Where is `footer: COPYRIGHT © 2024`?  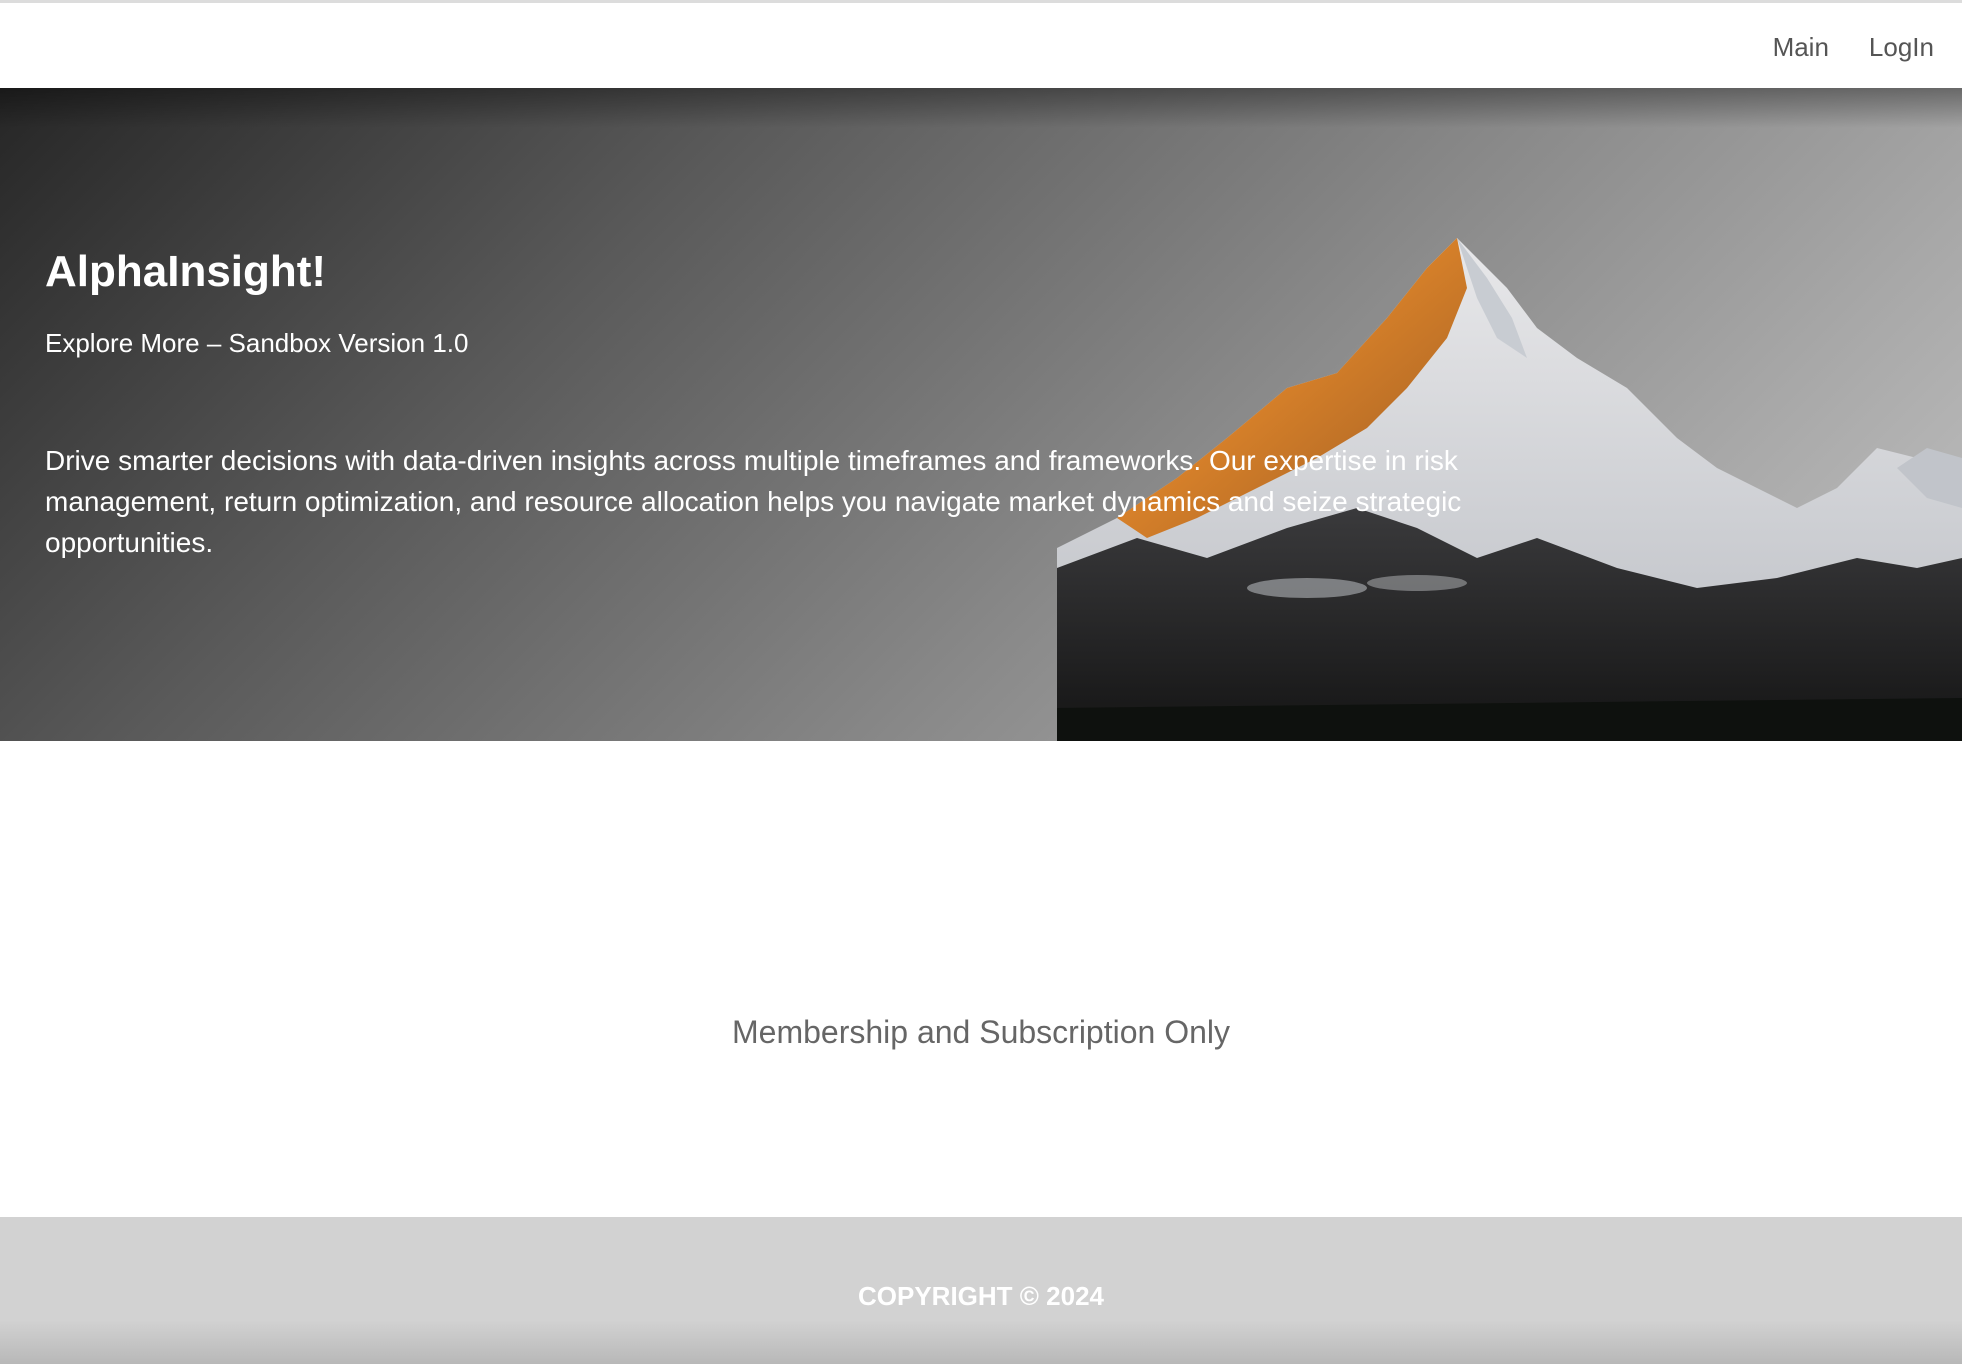
footer: COPYRIGHT © 2024 is located at coordinates (981, 1290).